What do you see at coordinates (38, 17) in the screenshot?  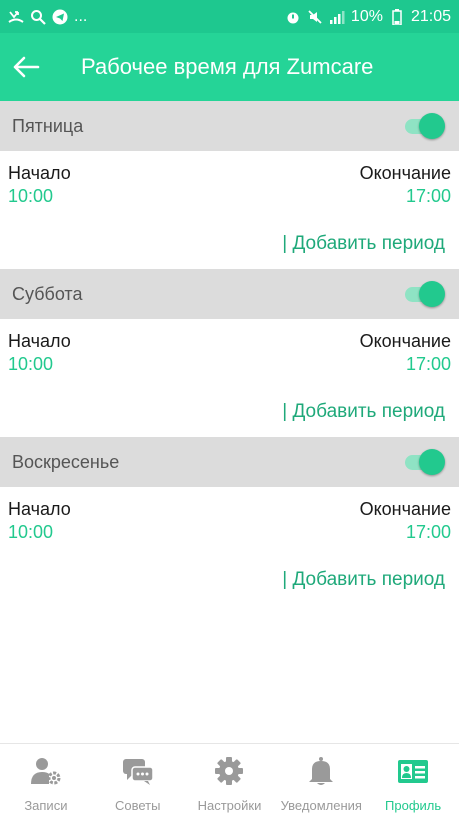 I see `search-icon` at bounding box center [38, 17].